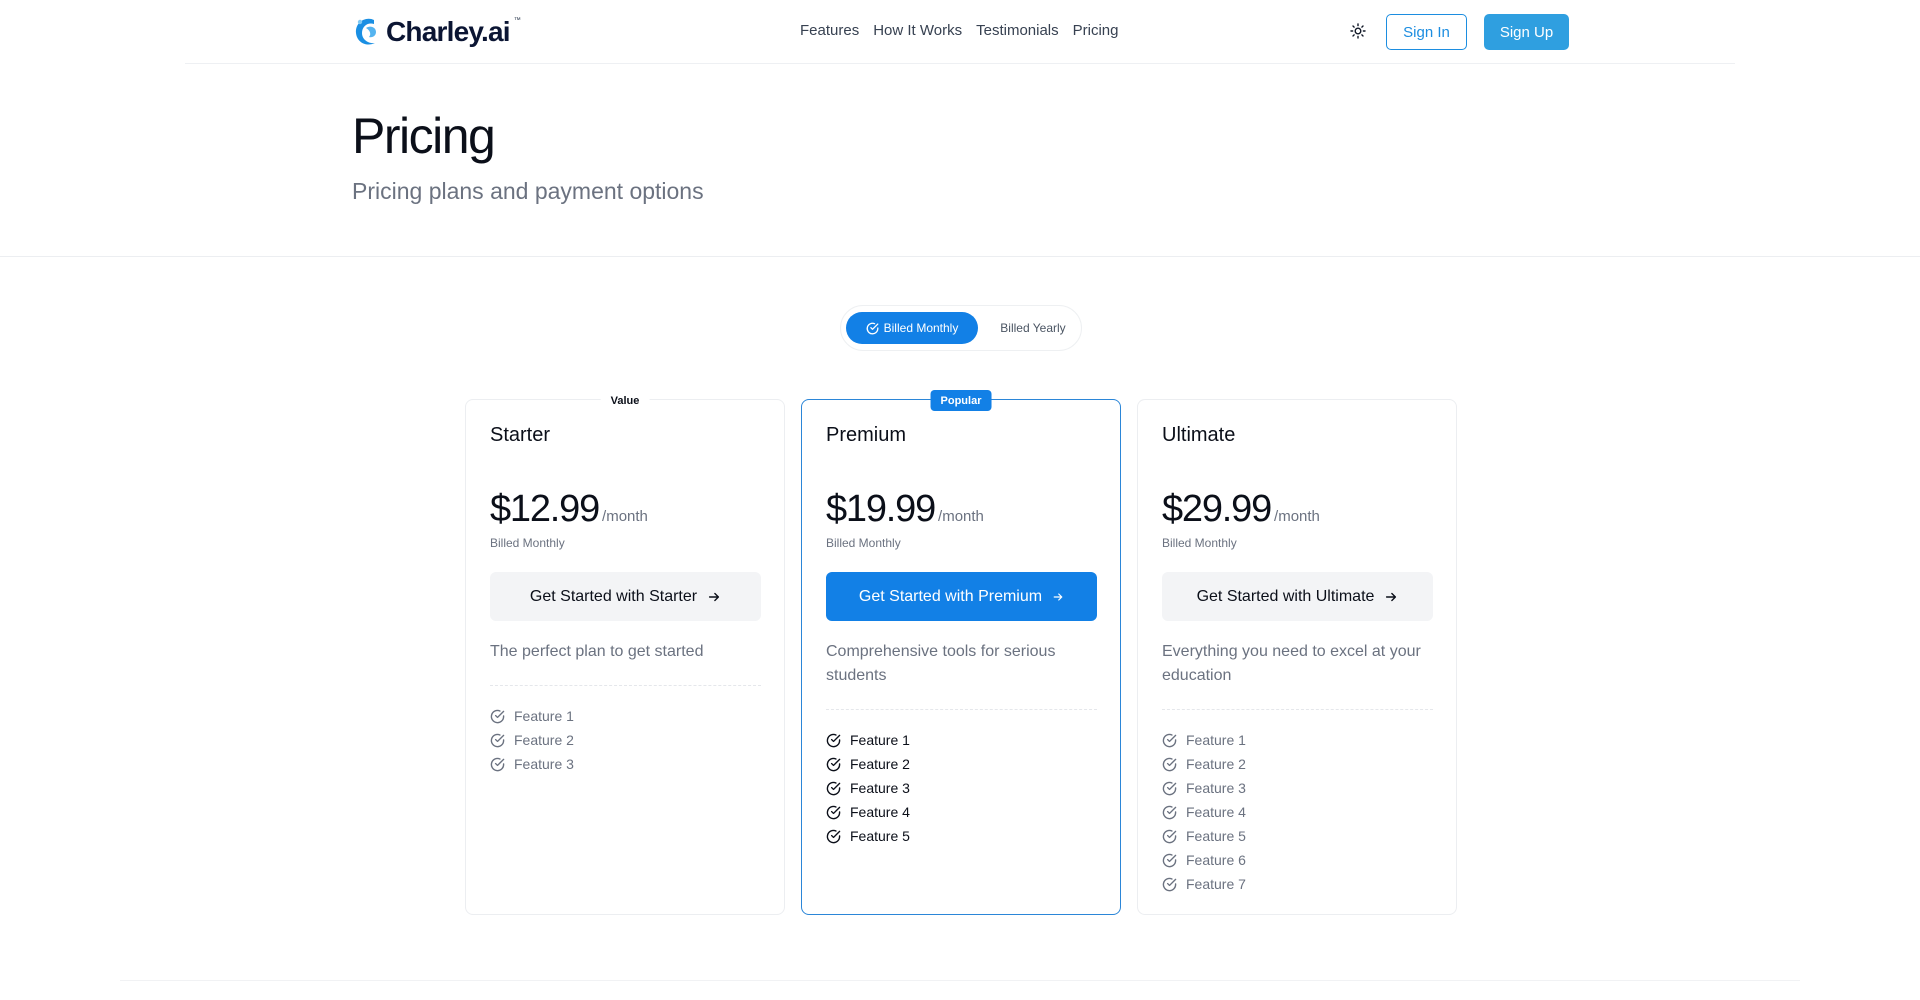  Describe the element at coordinates (829, 30) in the screenshot. I see `nav-link-features: Features` at that location.